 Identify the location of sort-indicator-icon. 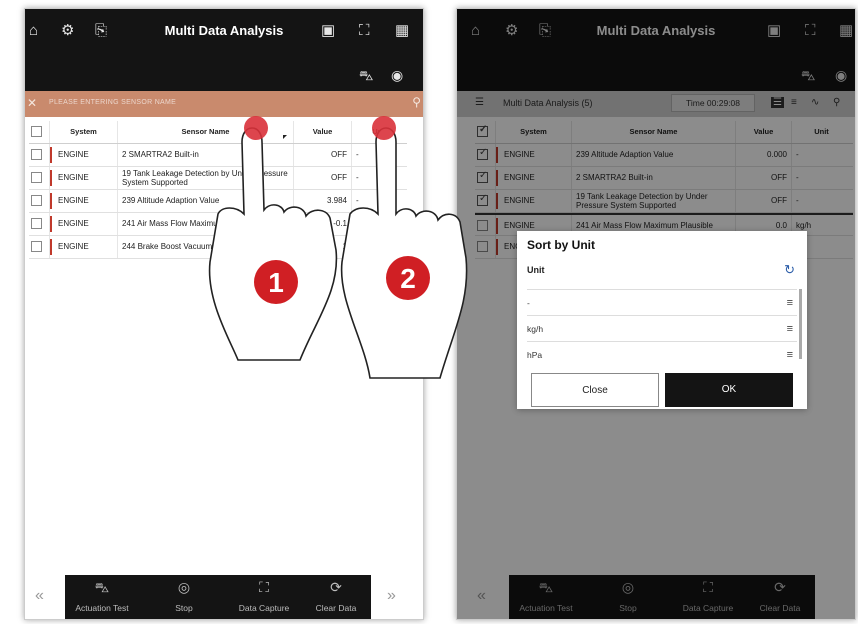
(285, 137).